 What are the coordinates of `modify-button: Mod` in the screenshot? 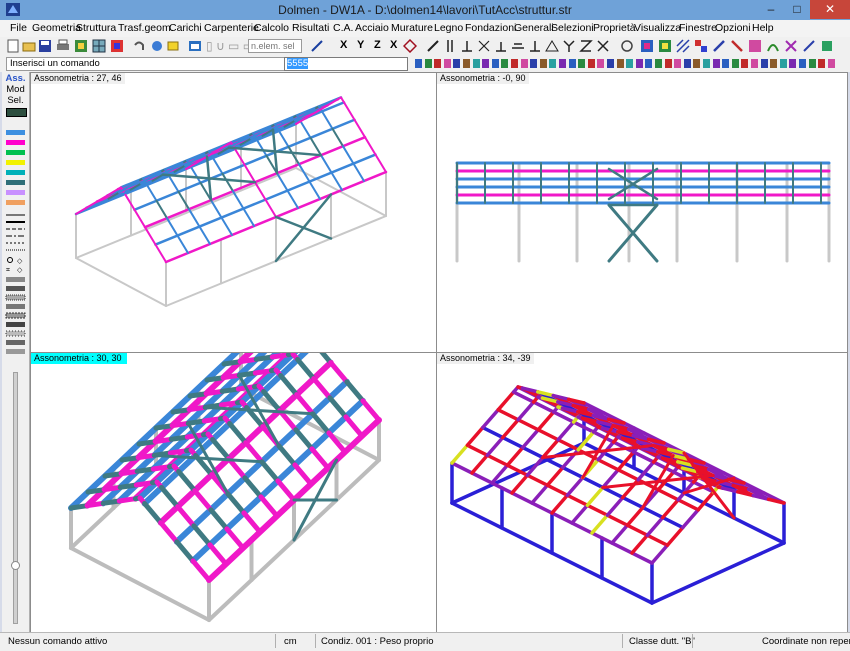 It's located at (15, 89).